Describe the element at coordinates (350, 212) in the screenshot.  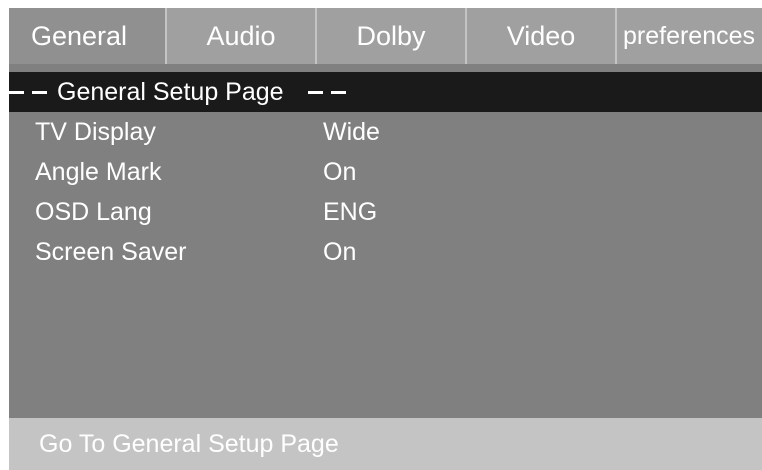
I see `setting-value: ENG` at that location.